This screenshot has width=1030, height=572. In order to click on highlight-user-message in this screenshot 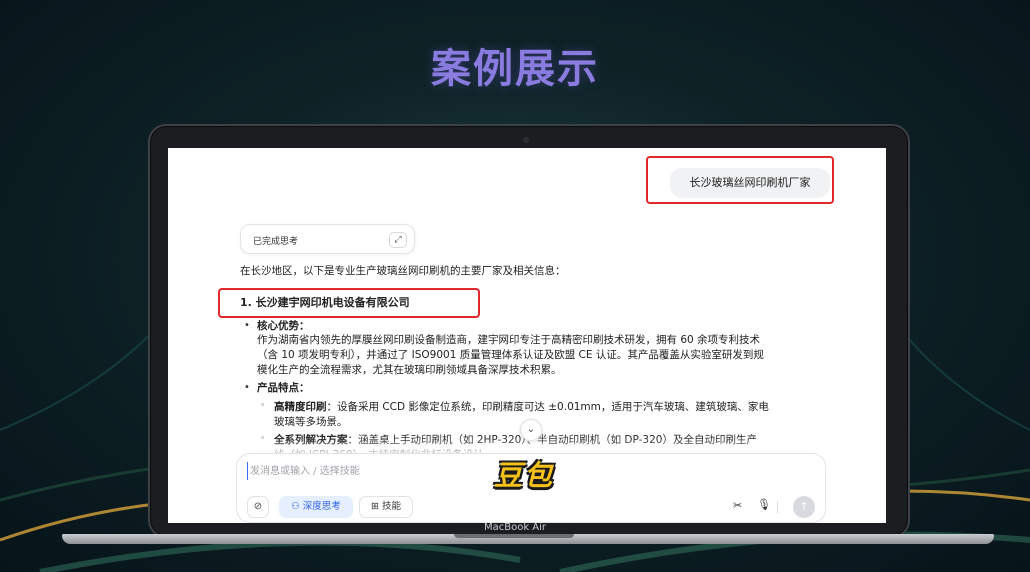, I will do `click(740, 180)`.